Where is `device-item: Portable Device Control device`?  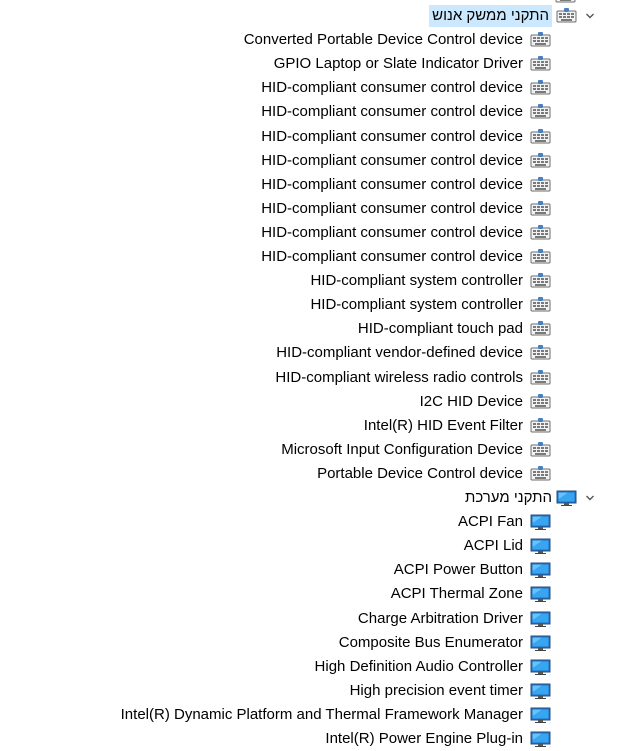 device-item: Portable Device Control device is located at coordinates (420, 474).